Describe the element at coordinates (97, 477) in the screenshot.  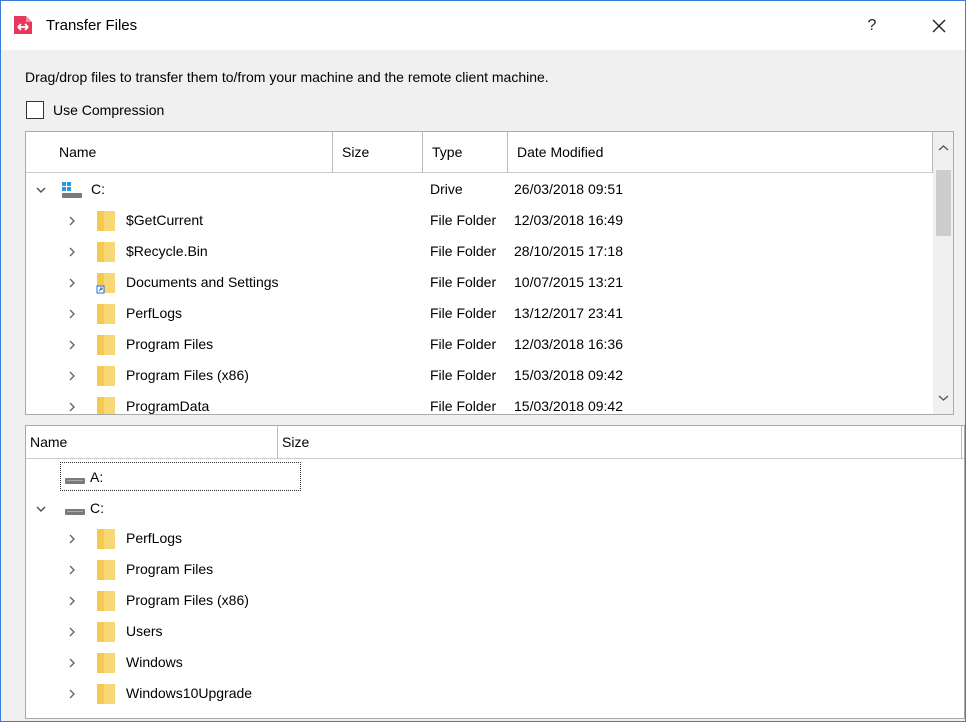
I see `drive-name: A:` at that location.